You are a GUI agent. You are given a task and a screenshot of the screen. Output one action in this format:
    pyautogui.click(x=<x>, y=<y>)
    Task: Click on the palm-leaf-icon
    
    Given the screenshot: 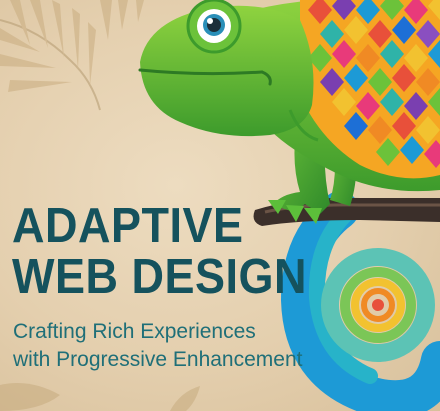 What is the action you would take?
    pyautogui.click(x=72, y=55)
    